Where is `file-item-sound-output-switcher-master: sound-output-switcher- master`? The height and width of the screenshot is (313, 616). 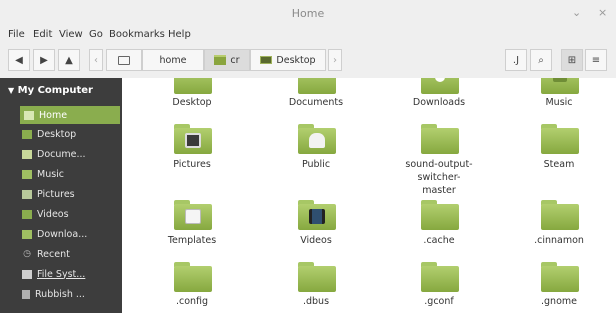
file-item-sound-output-switcher-master: sound-output-switcher- master is located at coordinates (439, 177).